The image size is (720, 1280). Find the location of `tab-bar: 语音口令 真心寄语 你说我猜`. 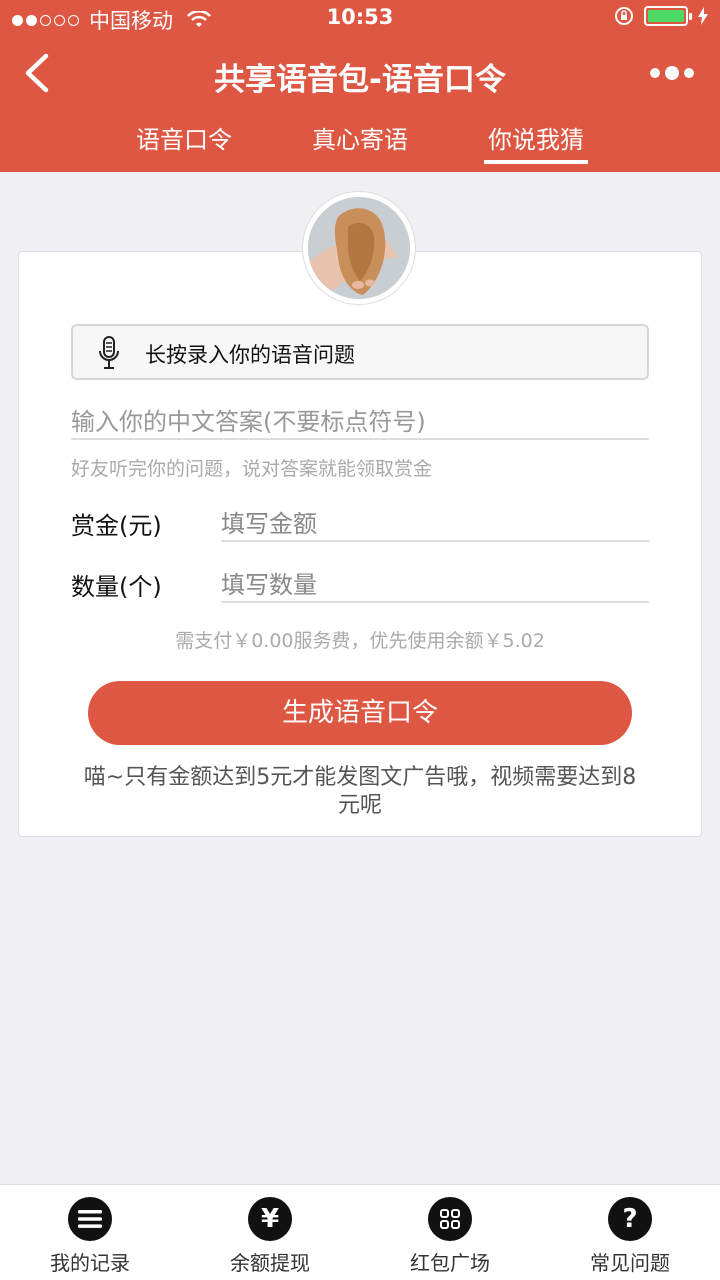

tab-bar: 语音口令 真心寄语 你说我猜 is located at coordinates (360, 142).